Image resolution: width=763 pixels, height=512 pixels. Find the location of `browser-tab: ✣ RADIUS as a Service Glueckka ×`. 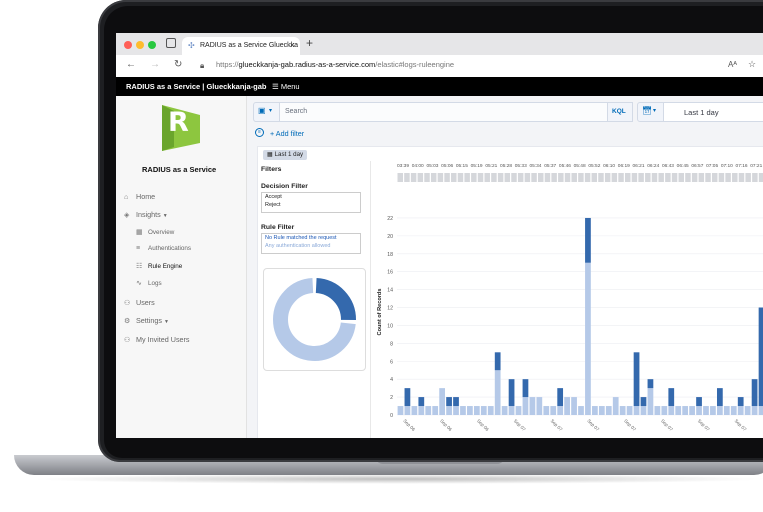

browser-tab: ✣ RADIUS as a Service Glueckka × is located at coordinates (241, 46).